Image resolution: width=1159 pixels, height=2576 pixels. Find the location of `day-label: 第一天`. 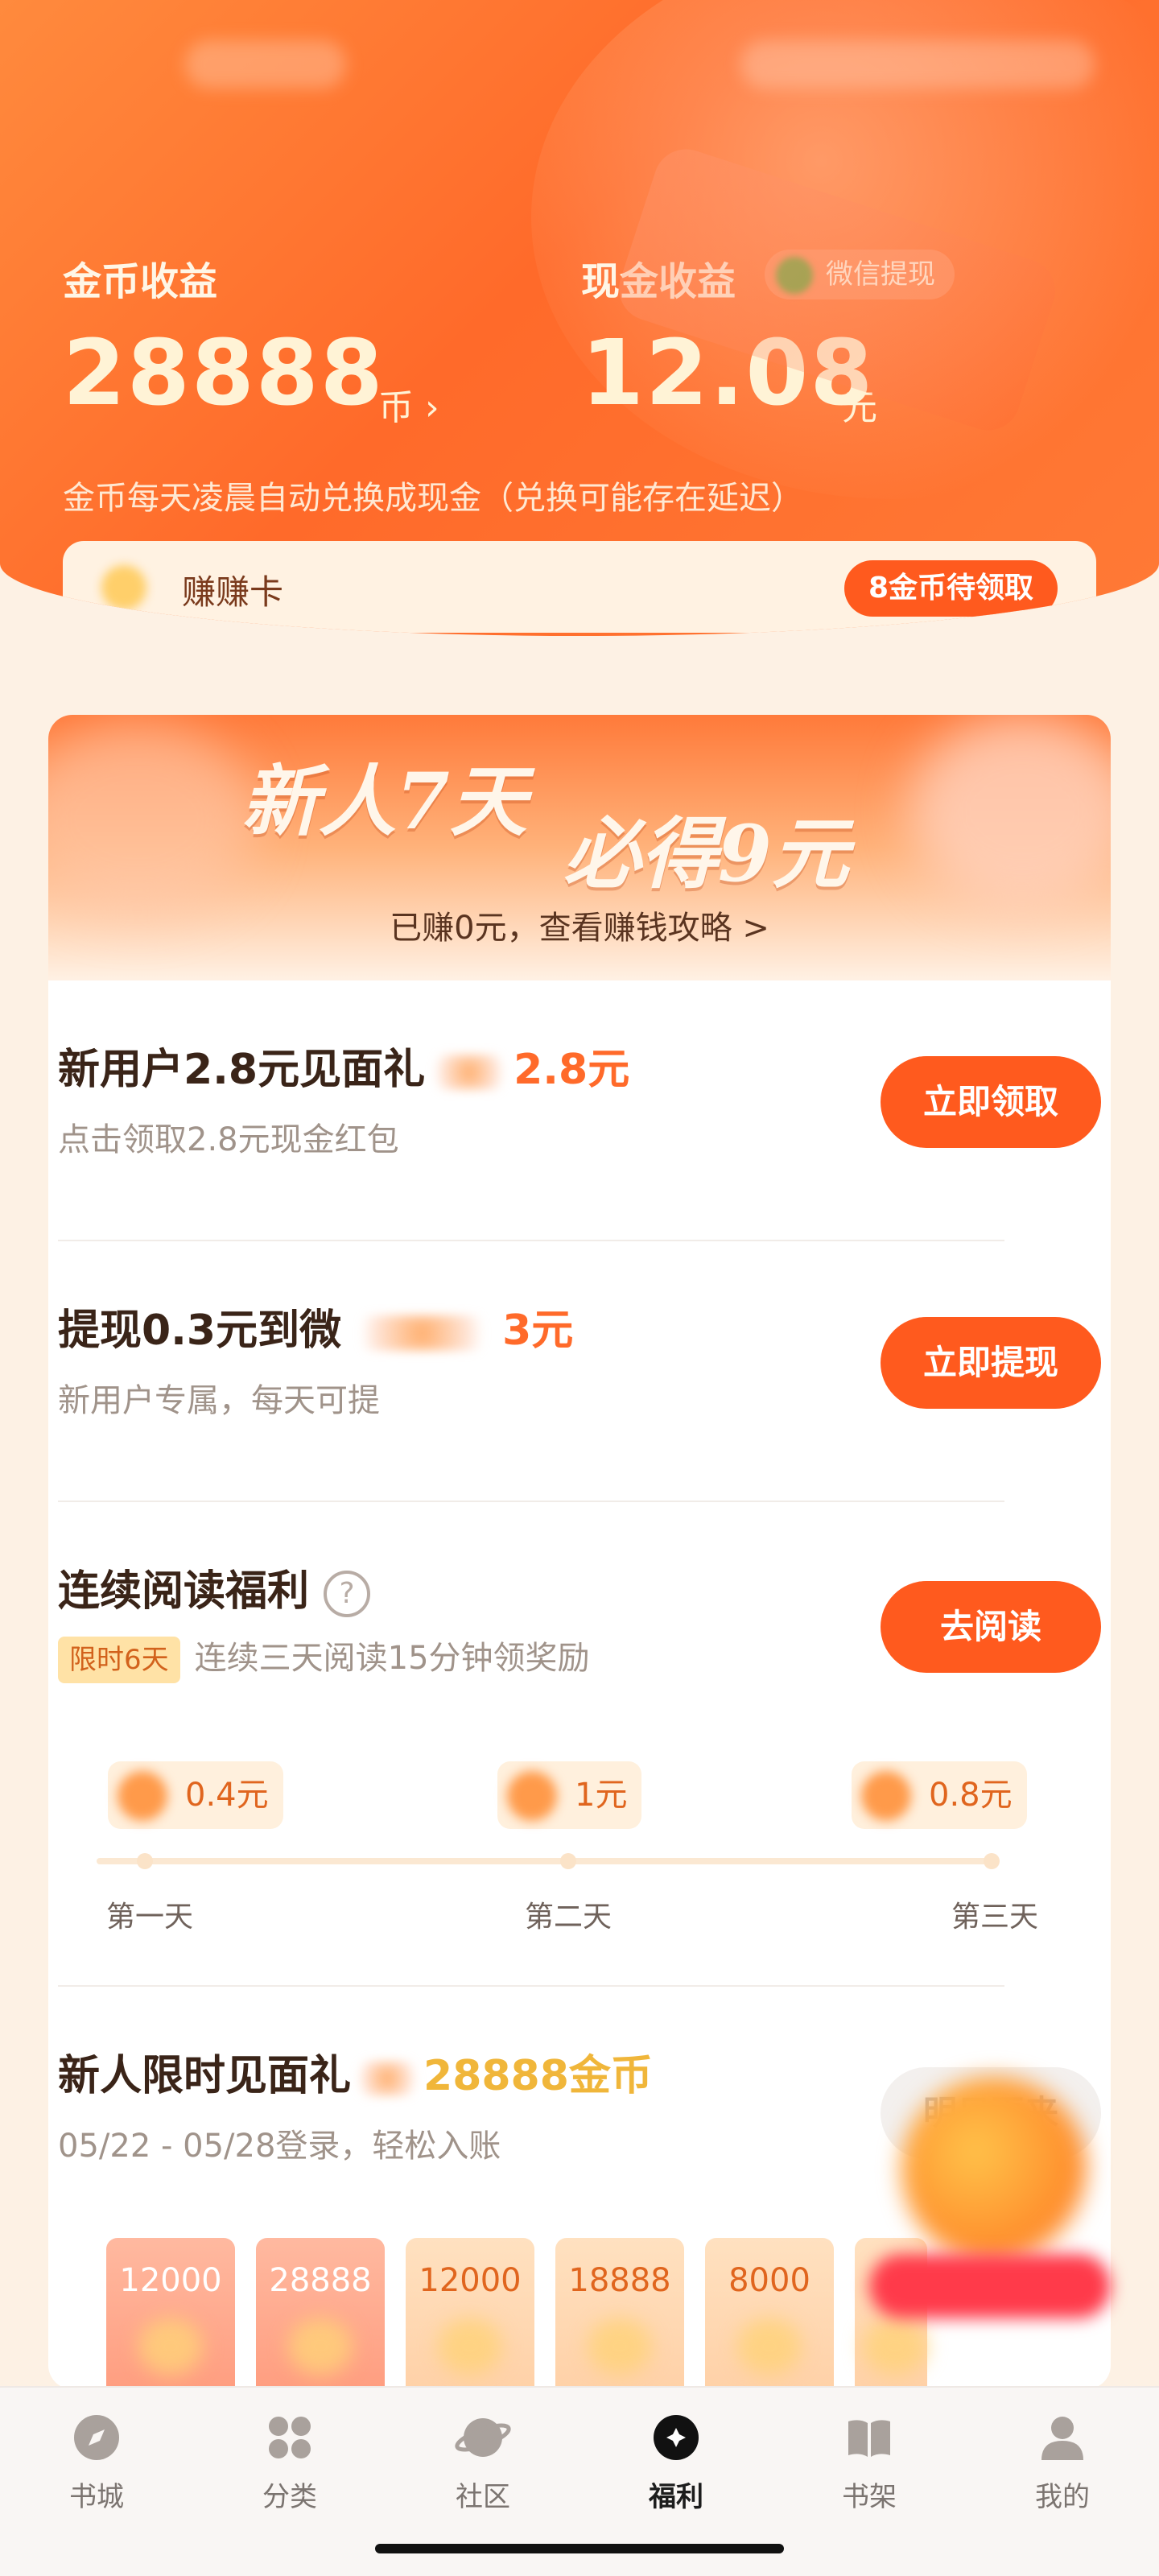

day-label: 第一天 is located at coordinates (150, 1917).